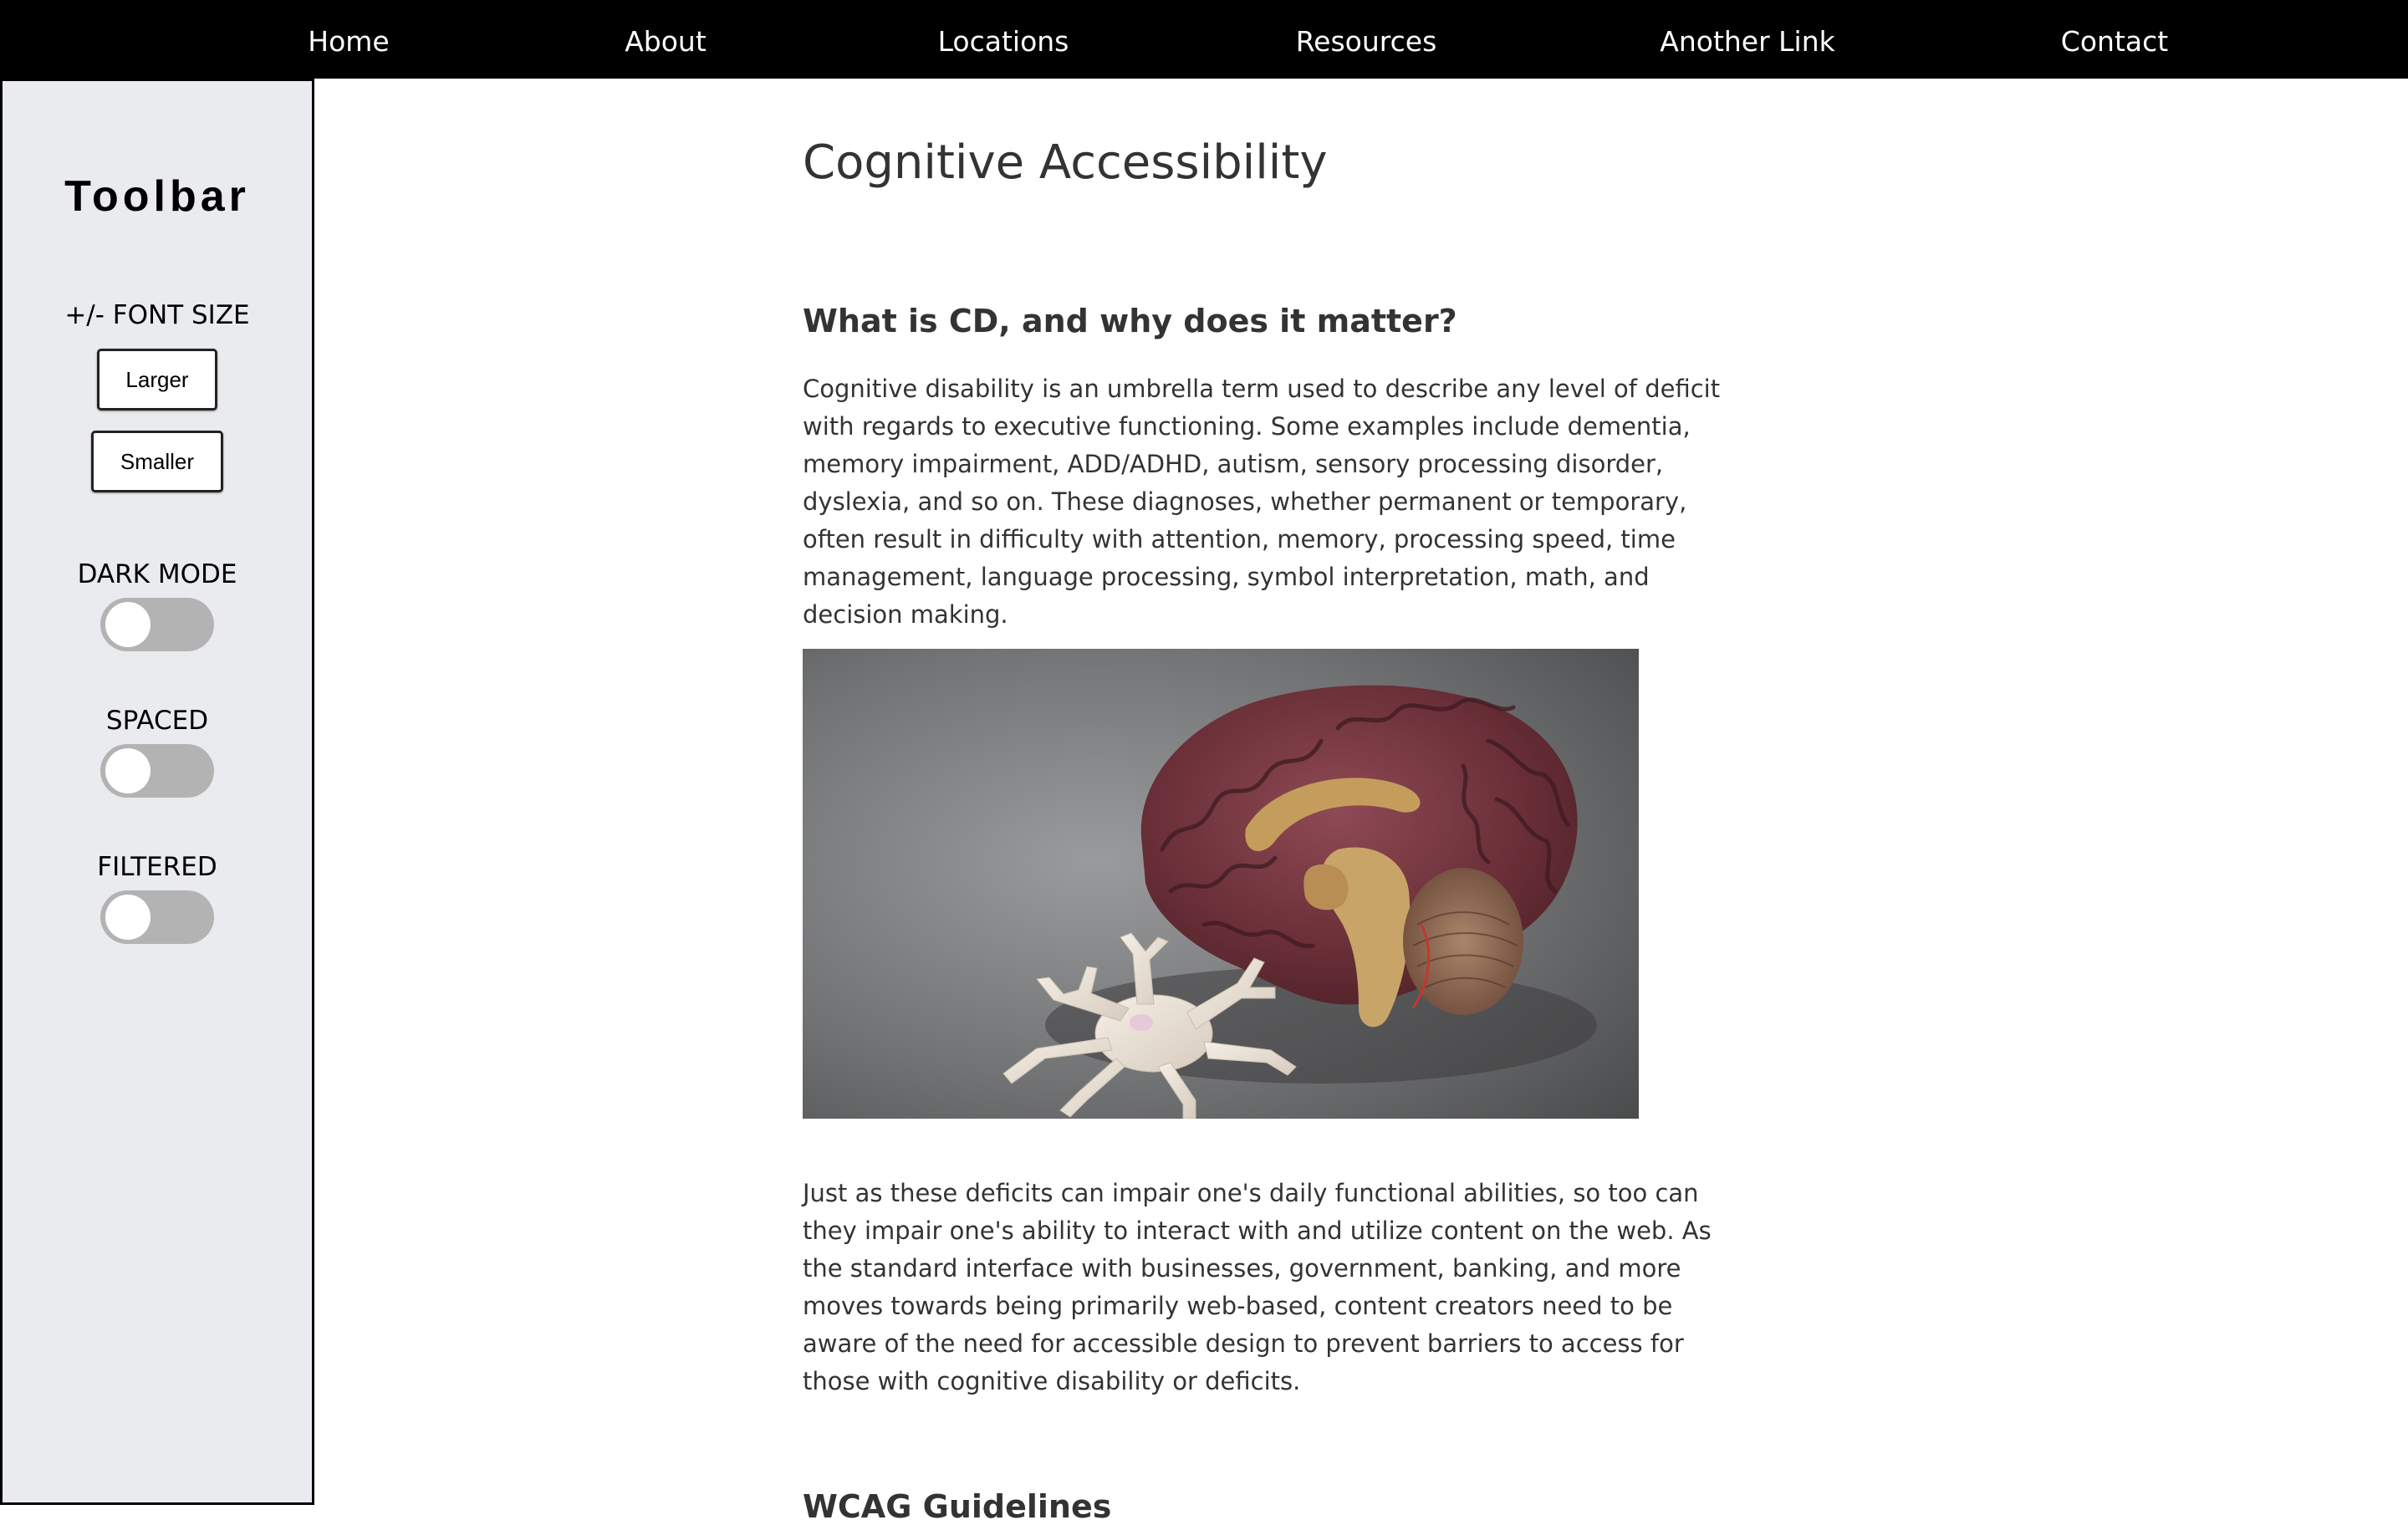 The image size is (2408, 1525). Describe the element at coordinates (157, 380) in the screenshot. I see `larger-font-button: Larger` at that location.